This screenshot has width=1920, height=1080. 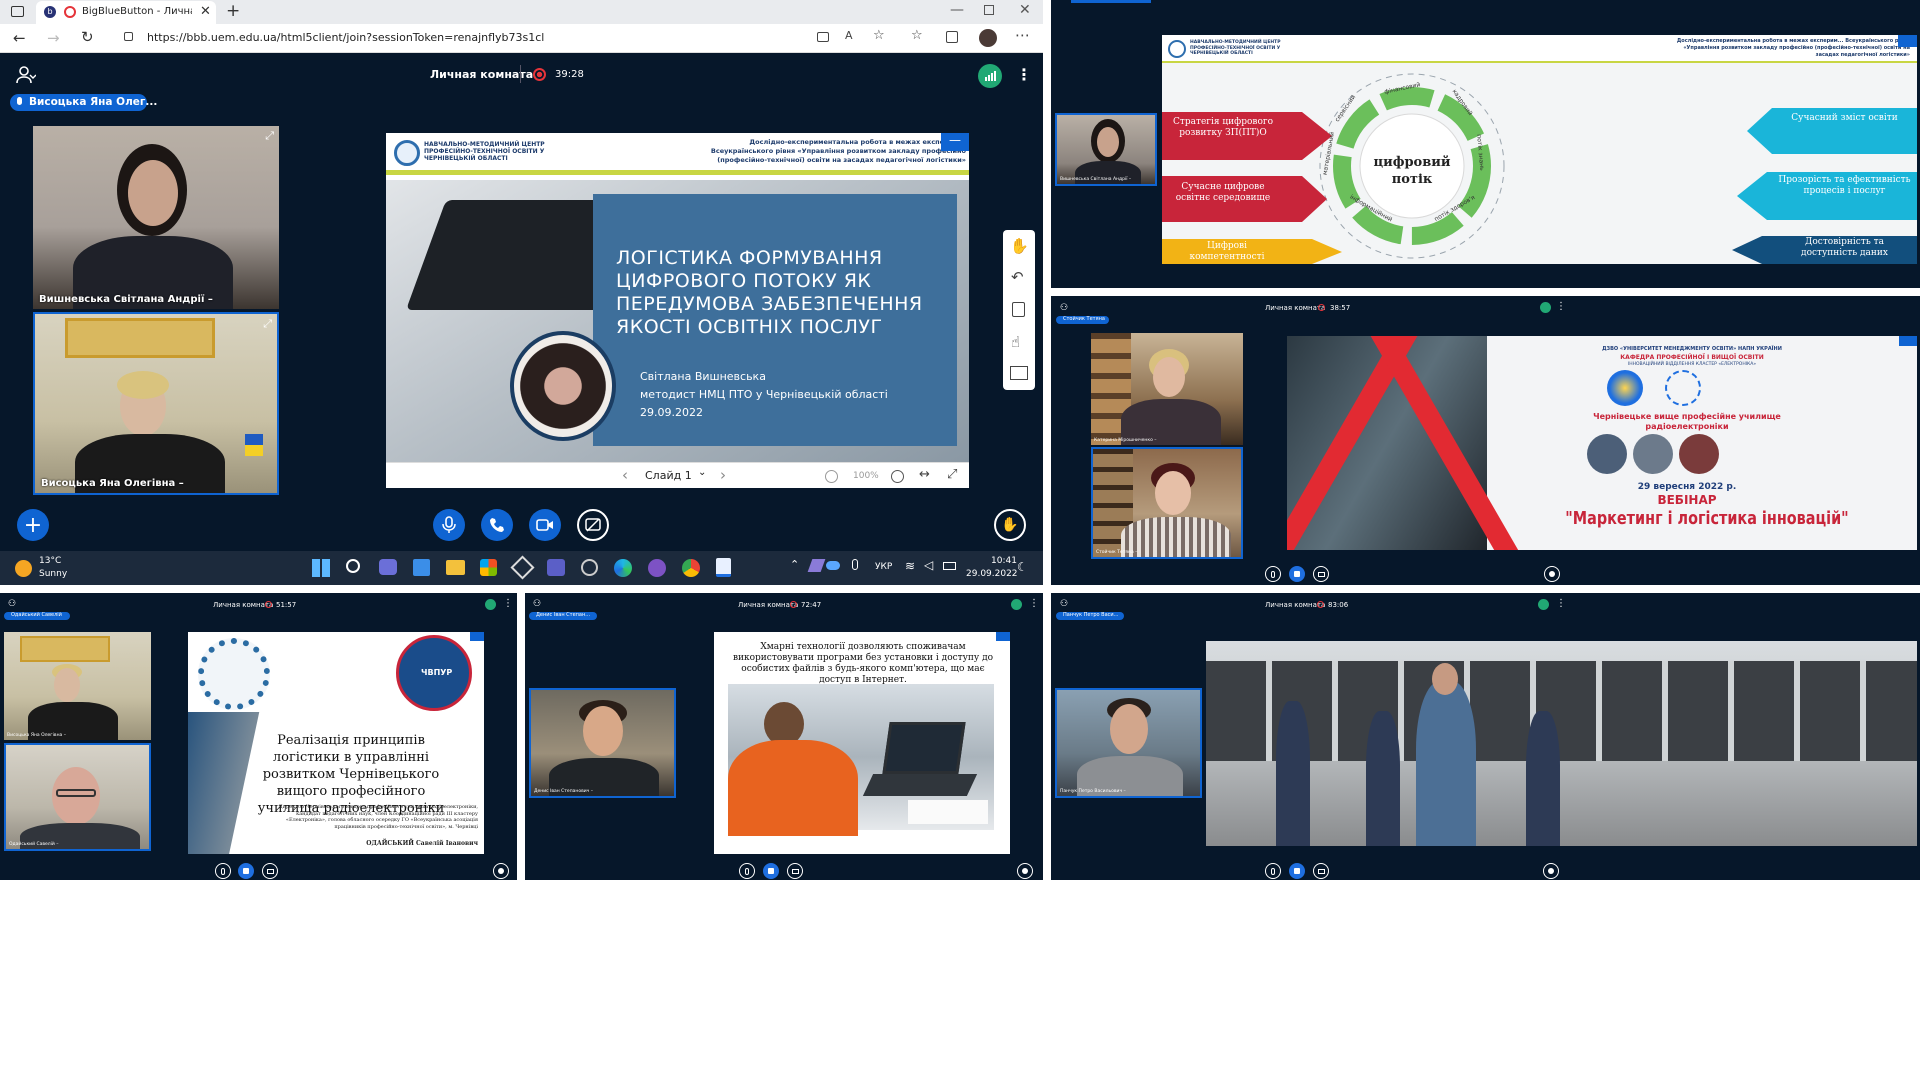 I want to click on tray-pen-icon, so click(x=816, y=565).